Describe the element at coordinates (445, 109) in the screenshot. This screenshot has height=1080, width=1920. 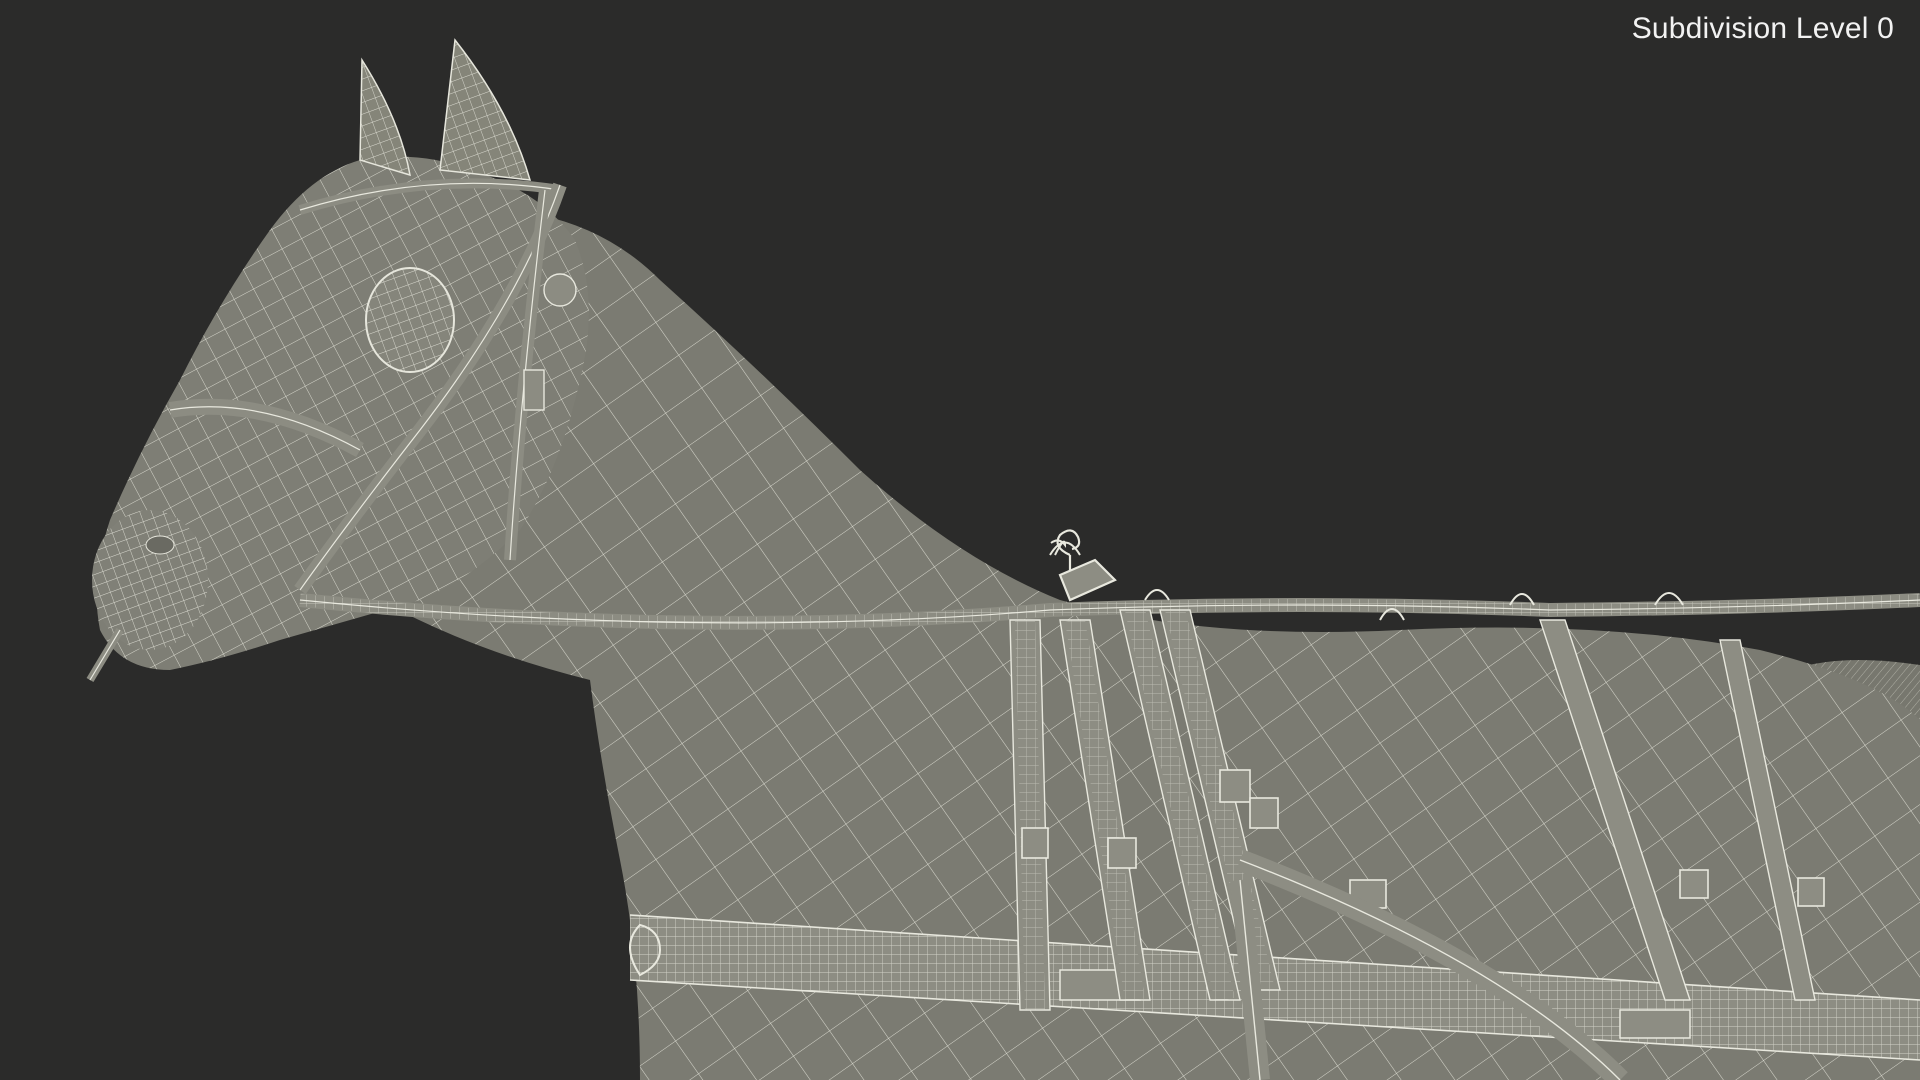
I see `horse-ears` at that location.